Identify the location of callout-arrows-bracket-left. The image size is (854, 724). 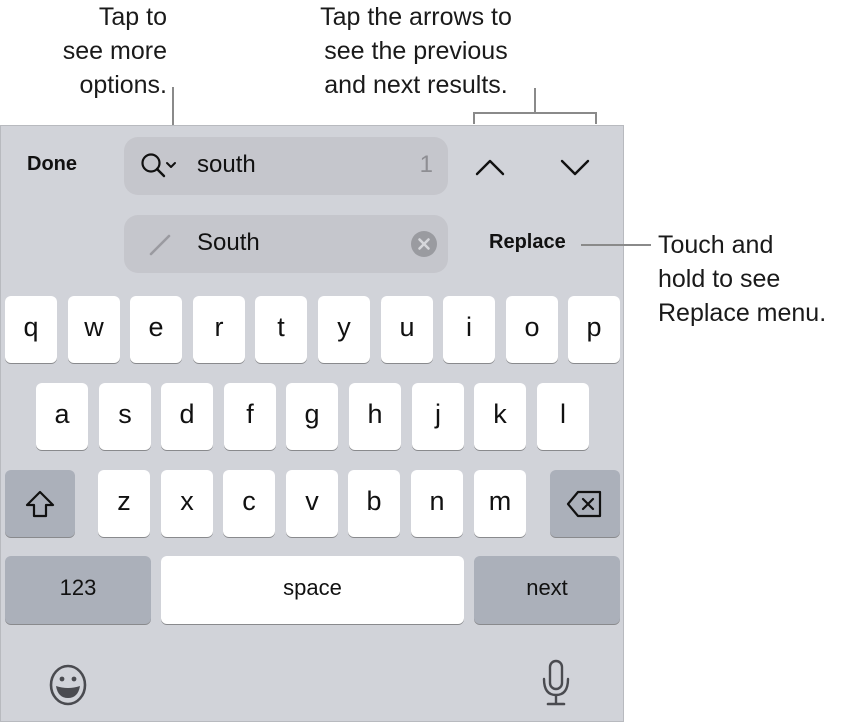
(474, 118).